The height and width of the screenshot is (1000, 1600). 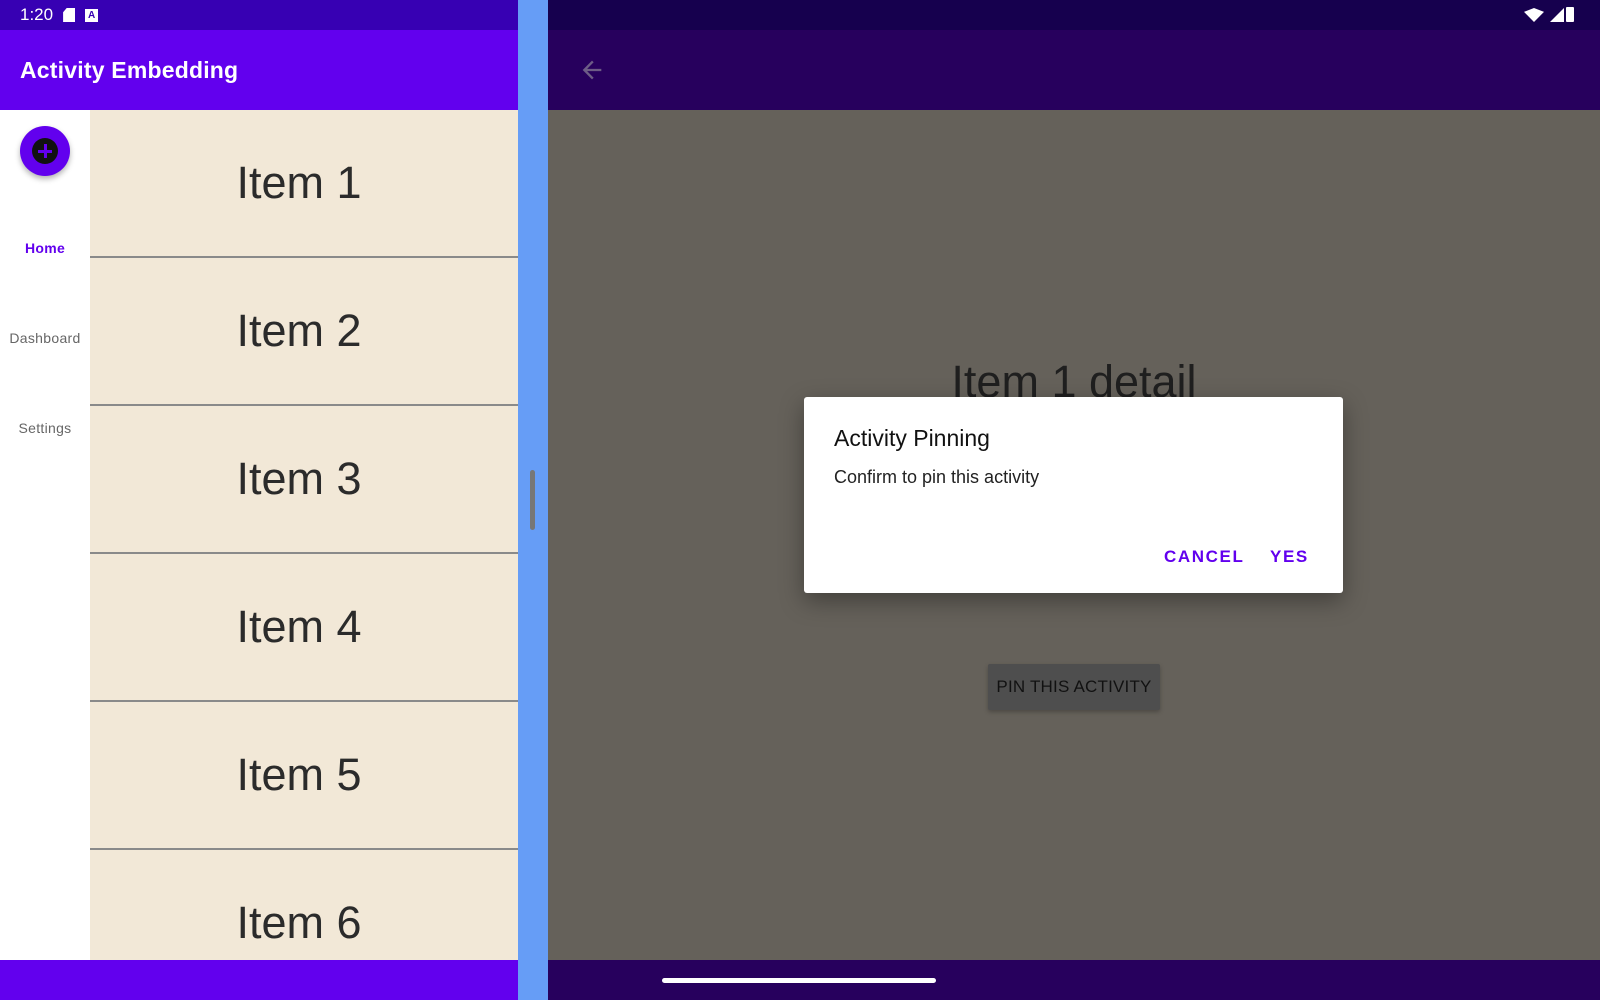 I want to click on add-fab-button, so click(x=45, y=151).